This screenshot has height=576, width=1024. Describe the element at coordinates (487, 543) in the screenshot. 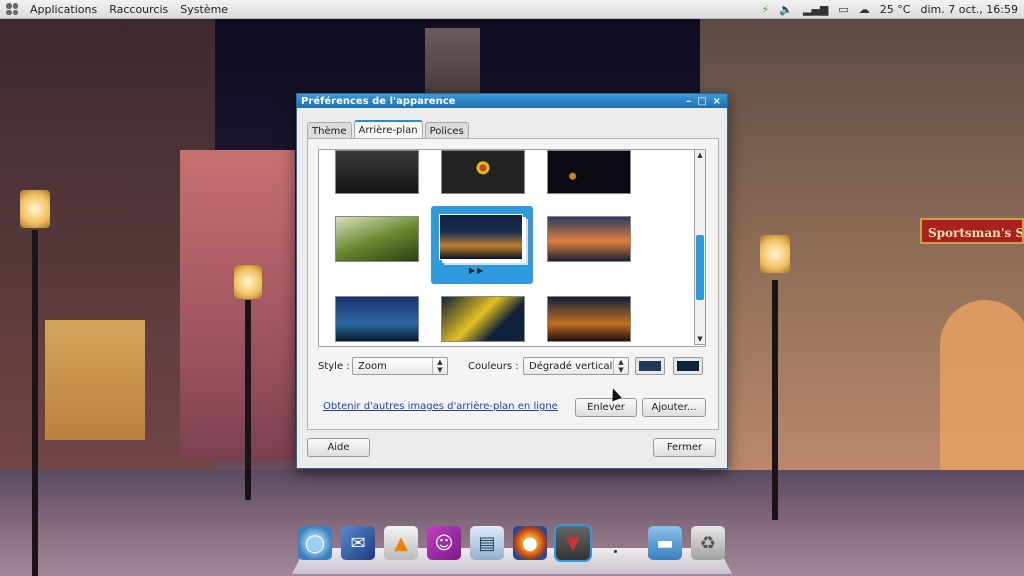

I see `document-icon: ▤` at that location.